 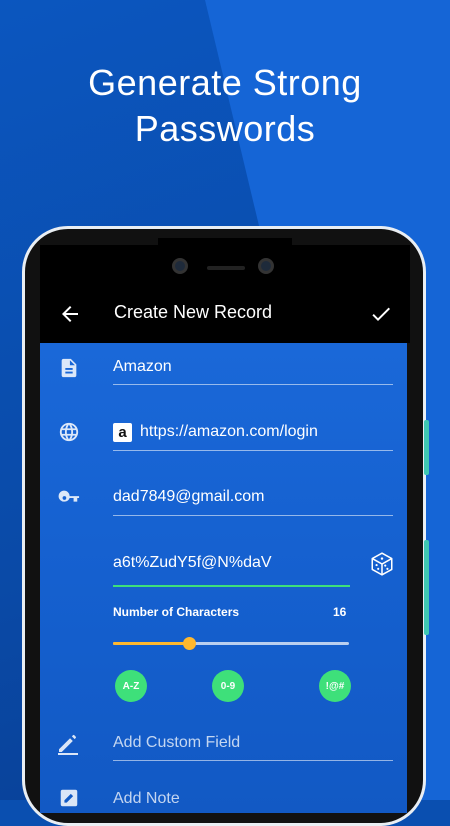 I want to click on url-field-underline, so click(x=253, y=450).